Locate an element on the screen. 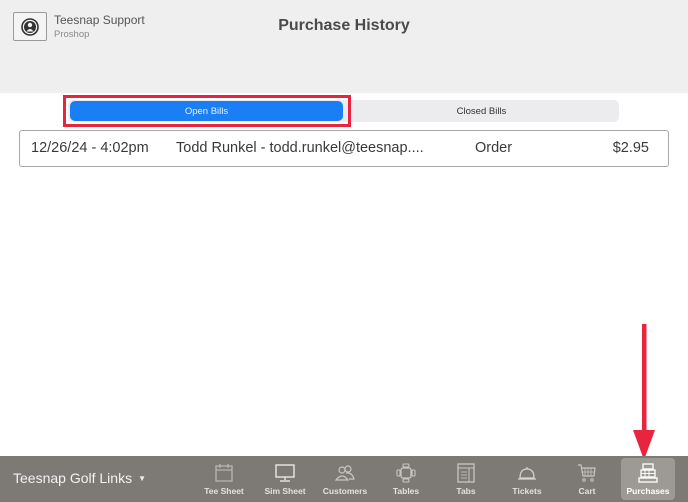 The height and width of the screenshot is (502, 688). users-icon is located at coordinates (344, 473).